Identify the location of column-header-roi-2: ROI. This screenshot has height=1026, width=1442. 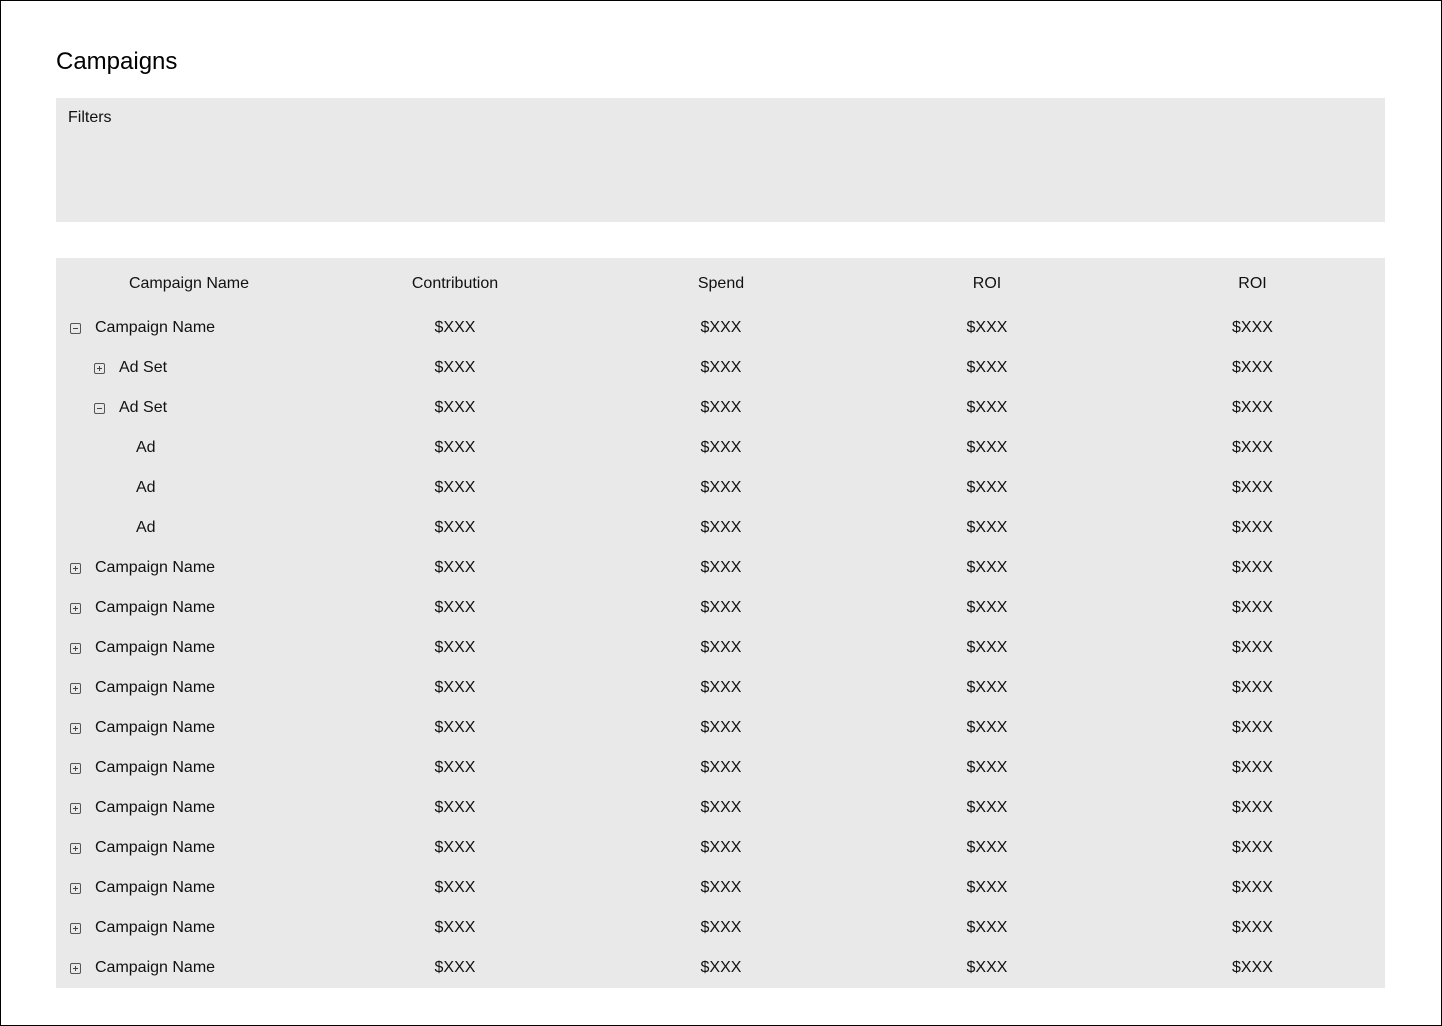
(1252, 283).